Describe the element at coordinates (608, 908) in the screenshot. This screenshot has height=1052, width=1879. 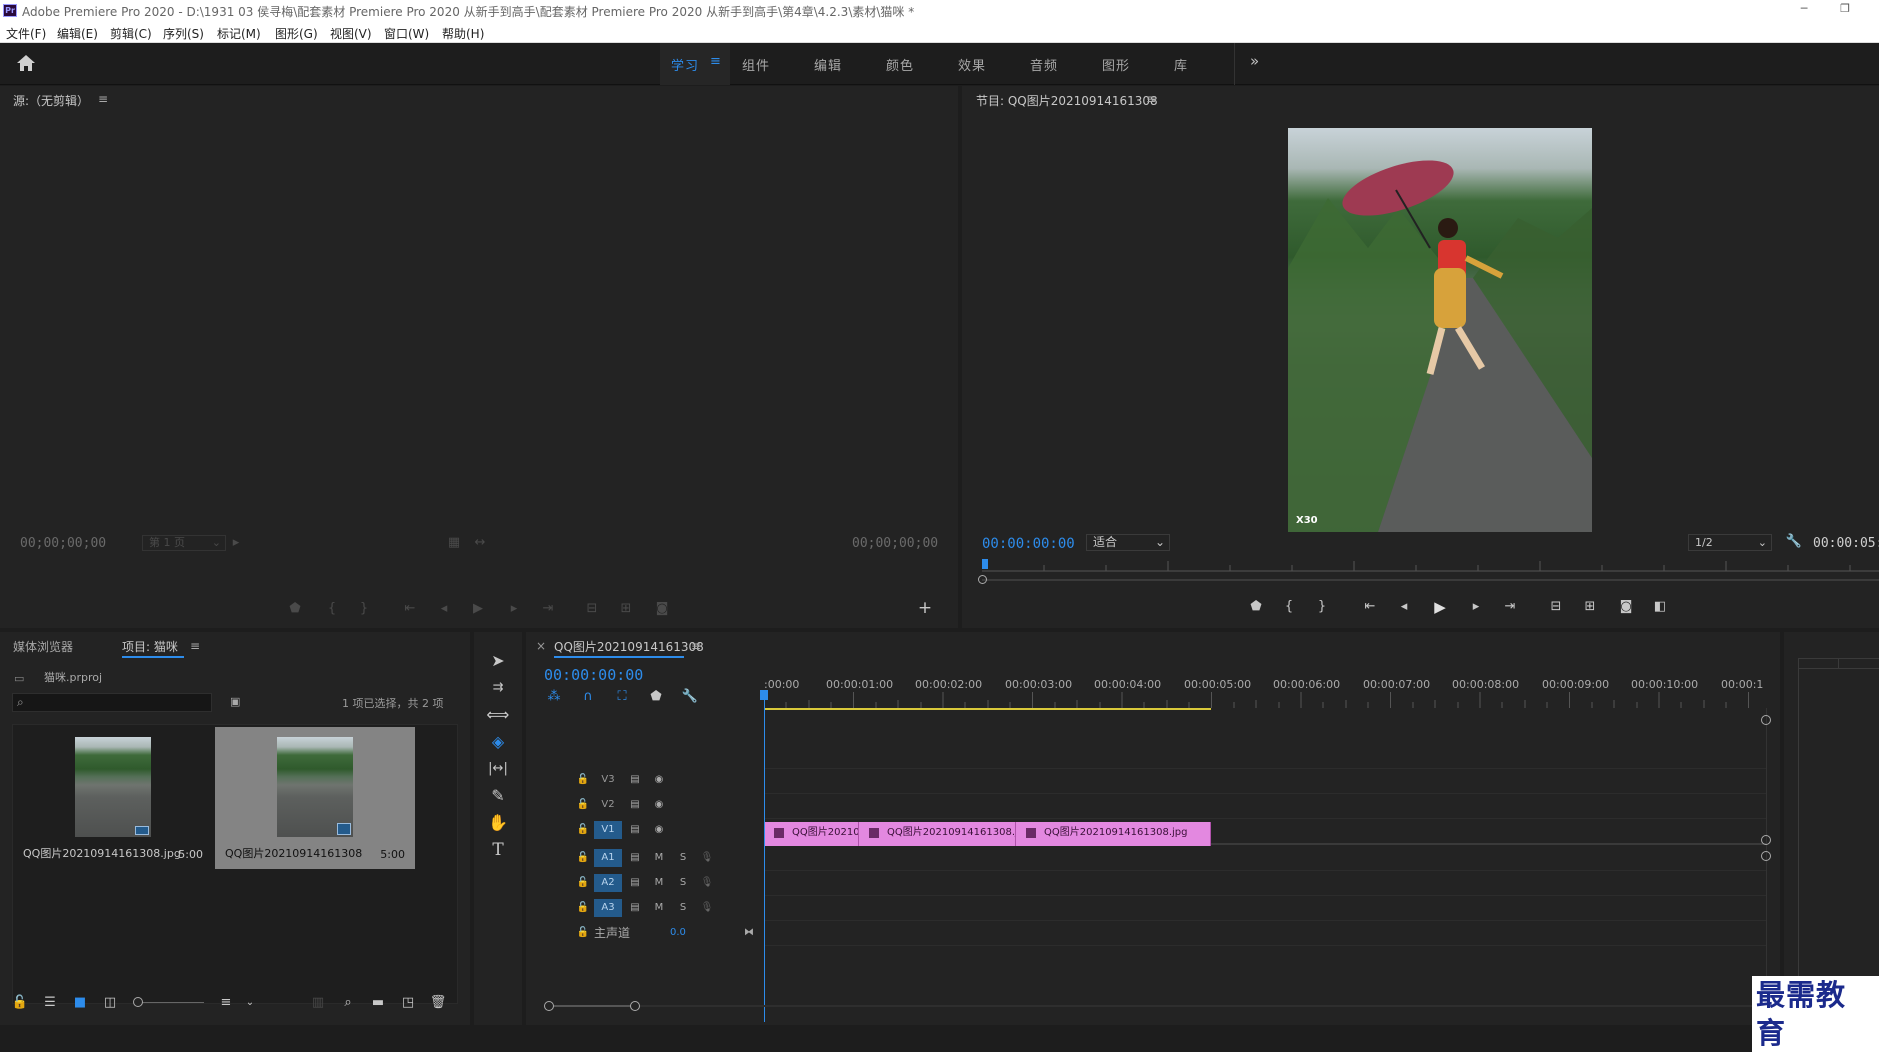
I see `track-label-a3: A3` at that location.